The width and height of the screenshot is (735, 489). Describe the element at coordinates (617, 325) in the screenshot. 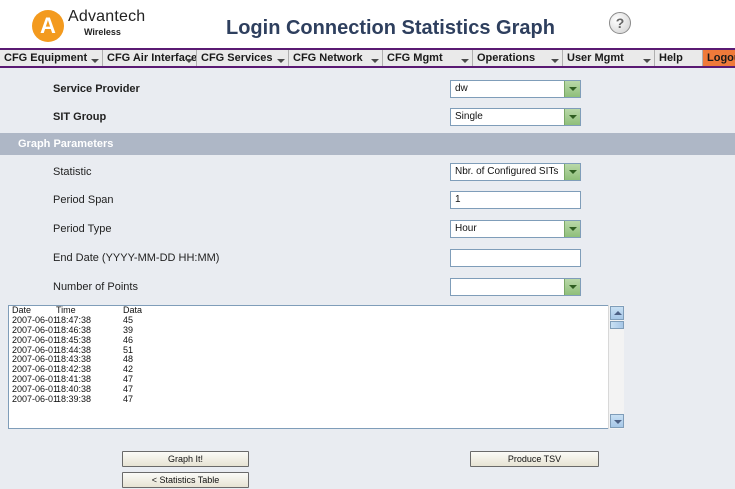

I see `scroll-thumb` at that location.